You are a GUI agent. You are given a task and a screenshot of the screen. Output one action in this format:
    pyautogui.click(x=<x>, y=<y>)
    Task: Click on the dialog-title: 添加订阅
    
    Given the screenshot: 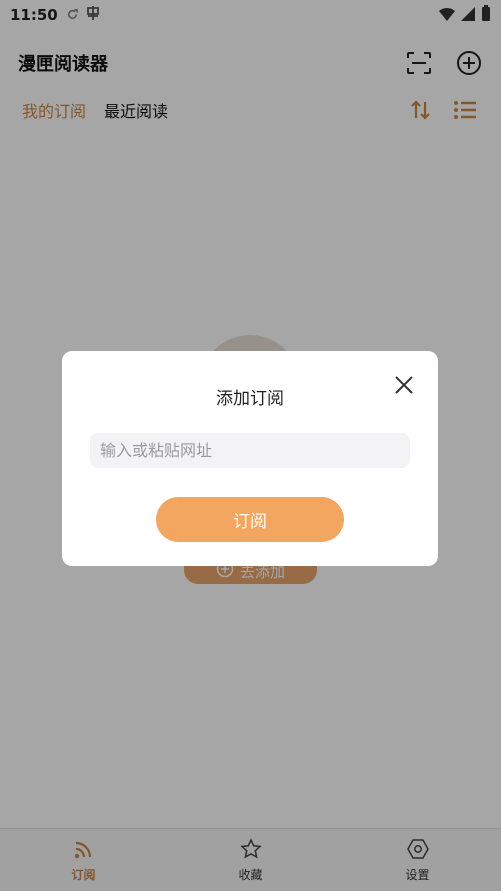 What is the action you would take?
    pyautogui.click(x=250, y=399)
    